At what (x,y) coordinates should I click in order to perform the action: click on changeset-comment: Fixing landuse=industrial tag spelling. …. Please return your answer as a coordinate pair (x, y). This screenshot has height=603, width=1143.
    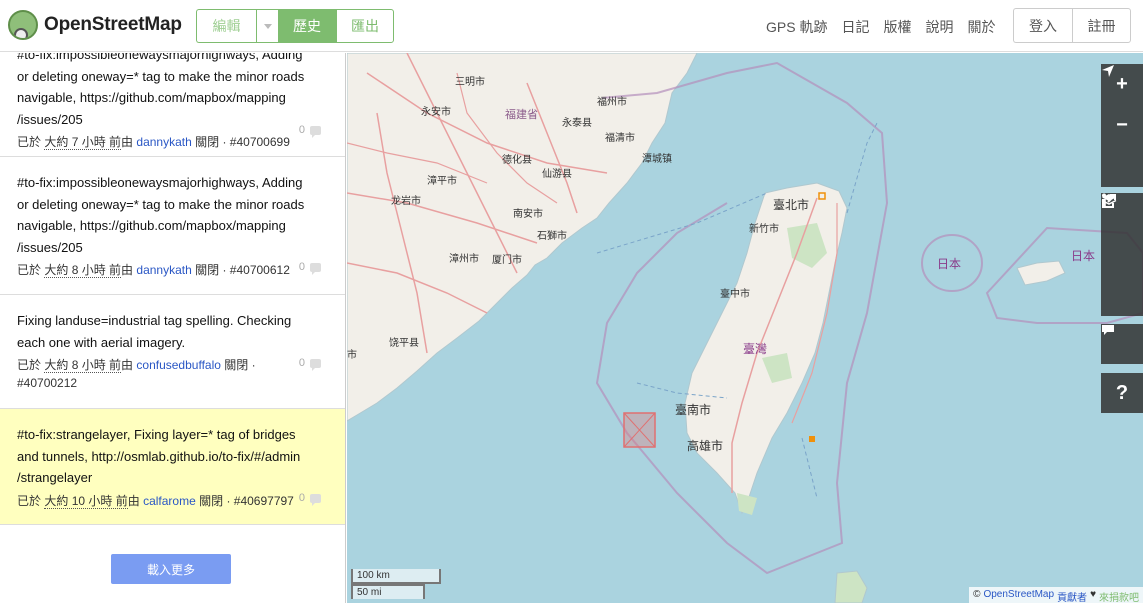
    Looking at the image, I should click on (173, 331).